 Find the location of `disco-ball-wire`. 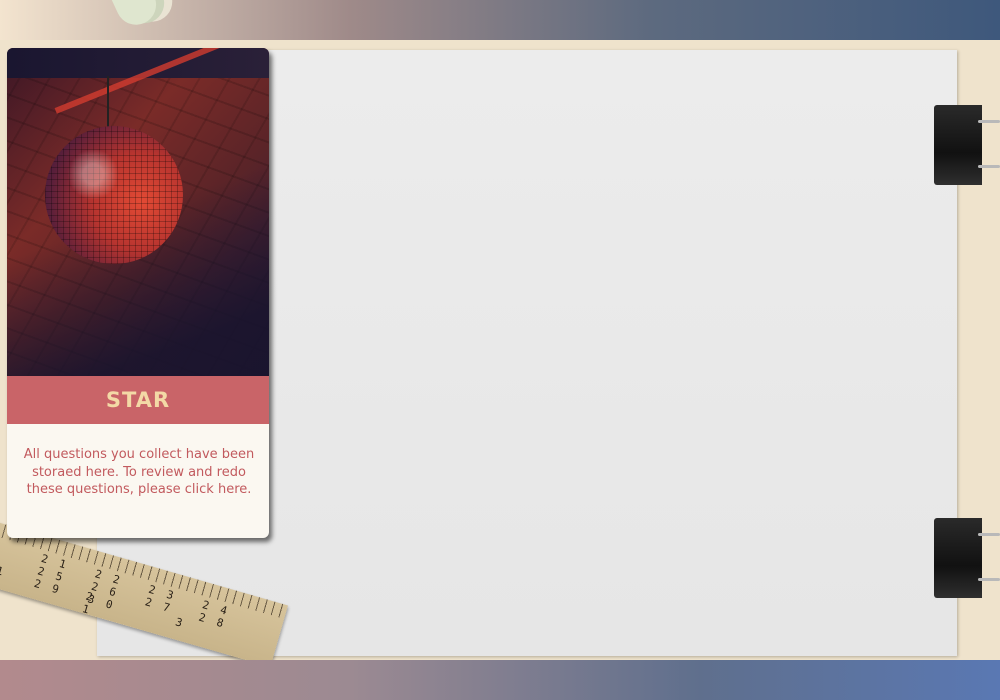

disco-ball-wire is located at coordinates (108, 102).